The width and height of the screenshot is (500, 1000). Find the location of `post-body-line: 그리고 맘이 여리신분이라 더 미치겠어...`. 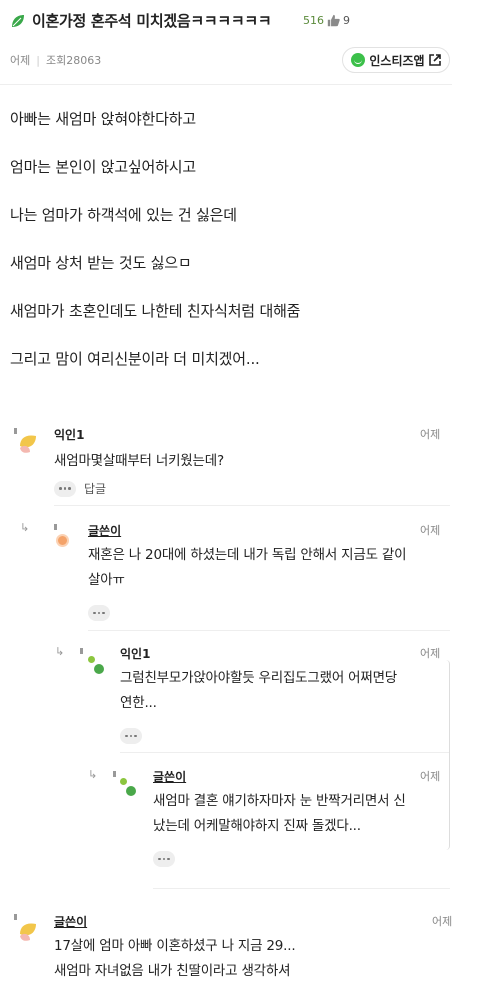

post-body-line: 그리고 맘이 여리신분이라 더 미치겠어... is located at coordinates (135, 359).